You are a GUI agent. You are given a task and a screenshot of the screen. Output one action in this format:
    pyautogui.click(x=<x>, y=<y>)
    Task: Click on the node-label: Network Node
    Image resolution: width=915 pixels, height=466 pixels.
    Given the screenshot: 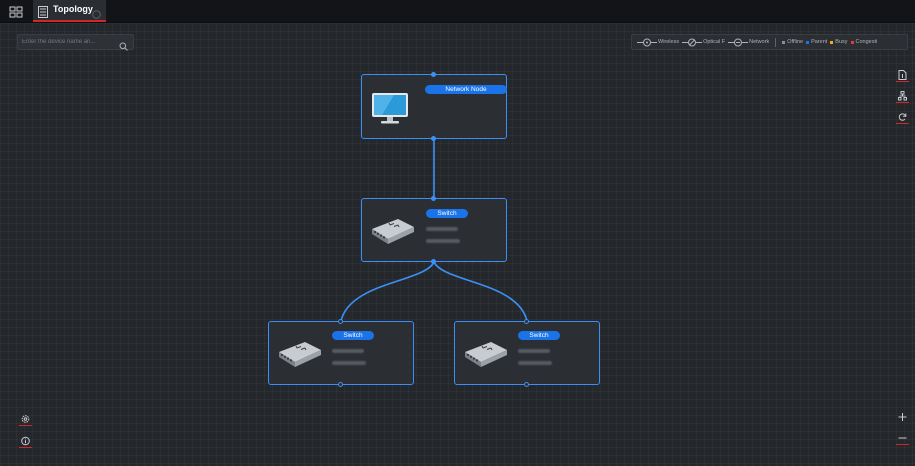 What is the action you would take?
    pyautogui.click(x=466, y=89)
    